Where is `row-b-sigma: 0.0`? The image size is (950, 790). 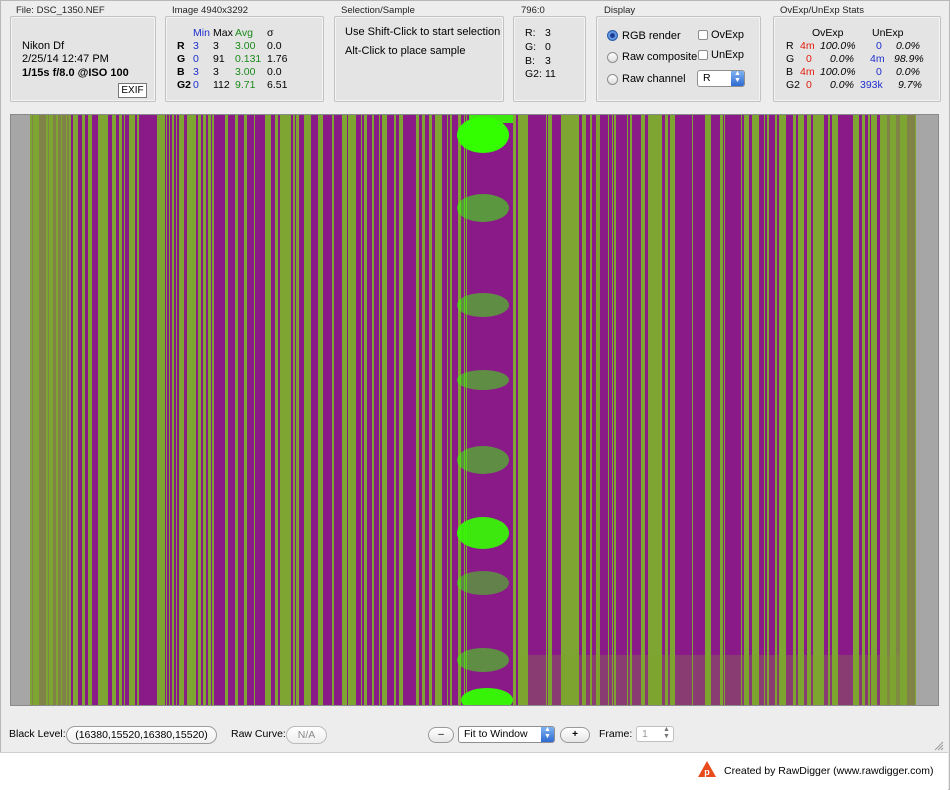 row-b-sigma: 0.0 is located at coordinates (274, 72).